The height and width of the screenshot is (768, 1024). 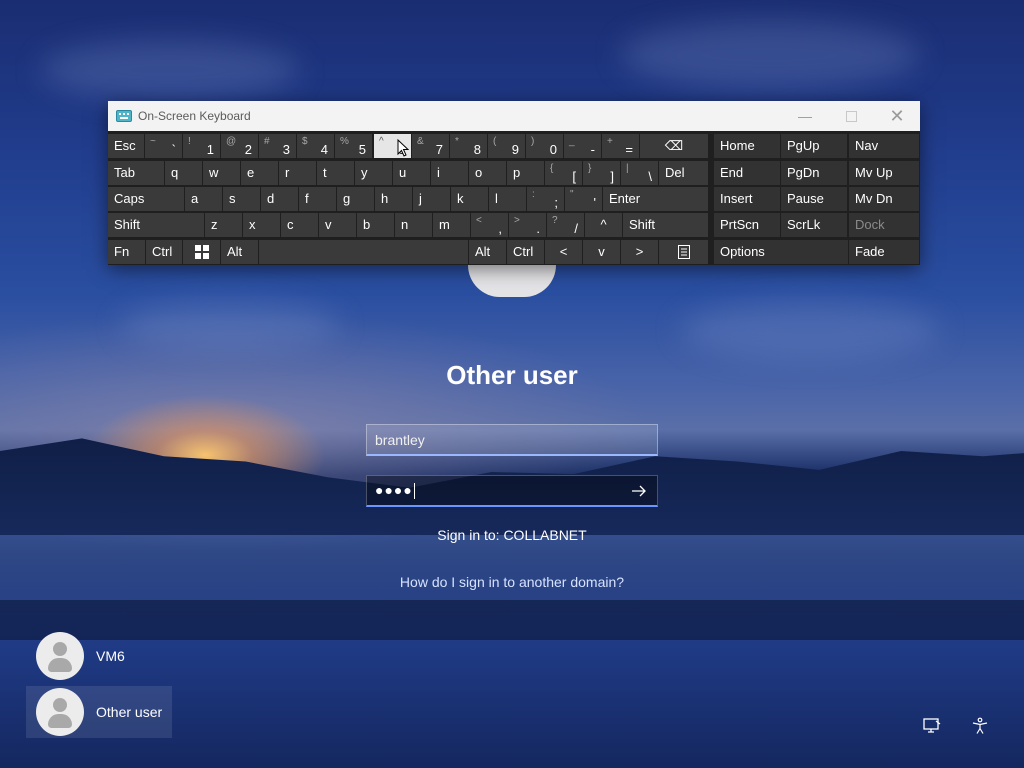 I want to click on key-home: Home, so click(x=747, y=146).